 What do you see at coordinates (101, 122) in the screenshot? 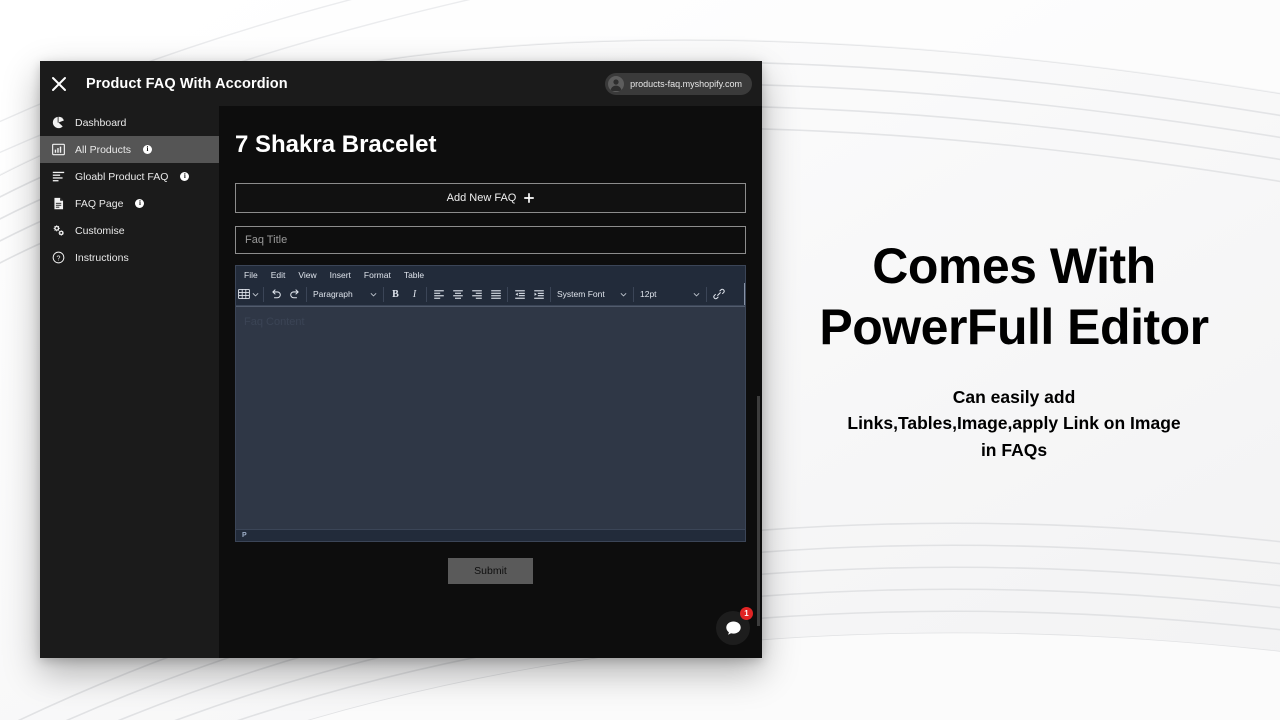
I see `sidebar-item-label: Dashboard` at bounding box center [101, 122].